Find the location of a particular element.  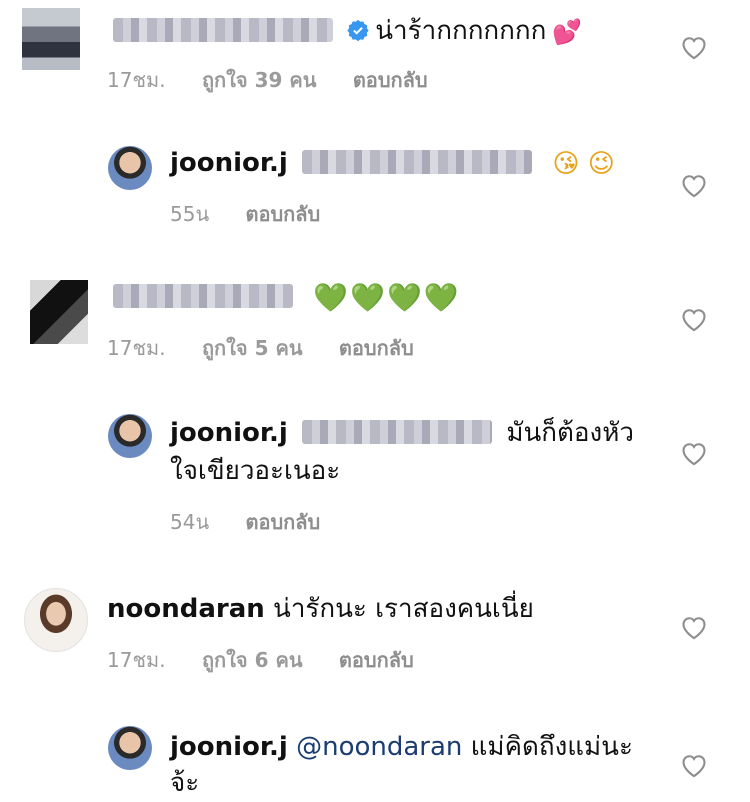

username: noondaran is located at coordinates (186, 609).